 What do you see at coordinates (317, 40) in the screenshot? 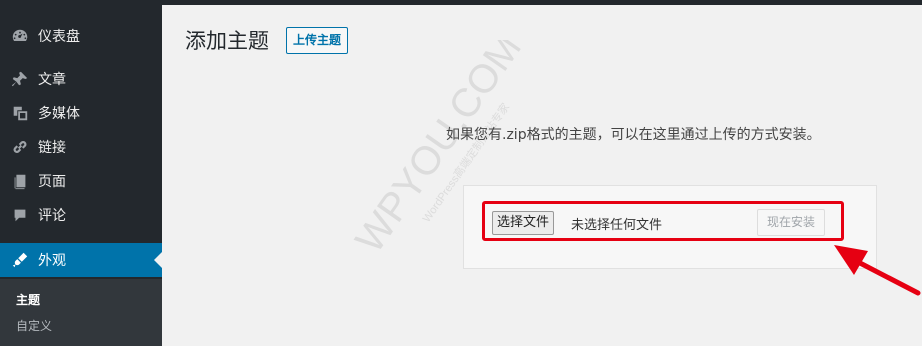
I see `upload-theme-button: 上传主题` at bounding box center [317, 40].